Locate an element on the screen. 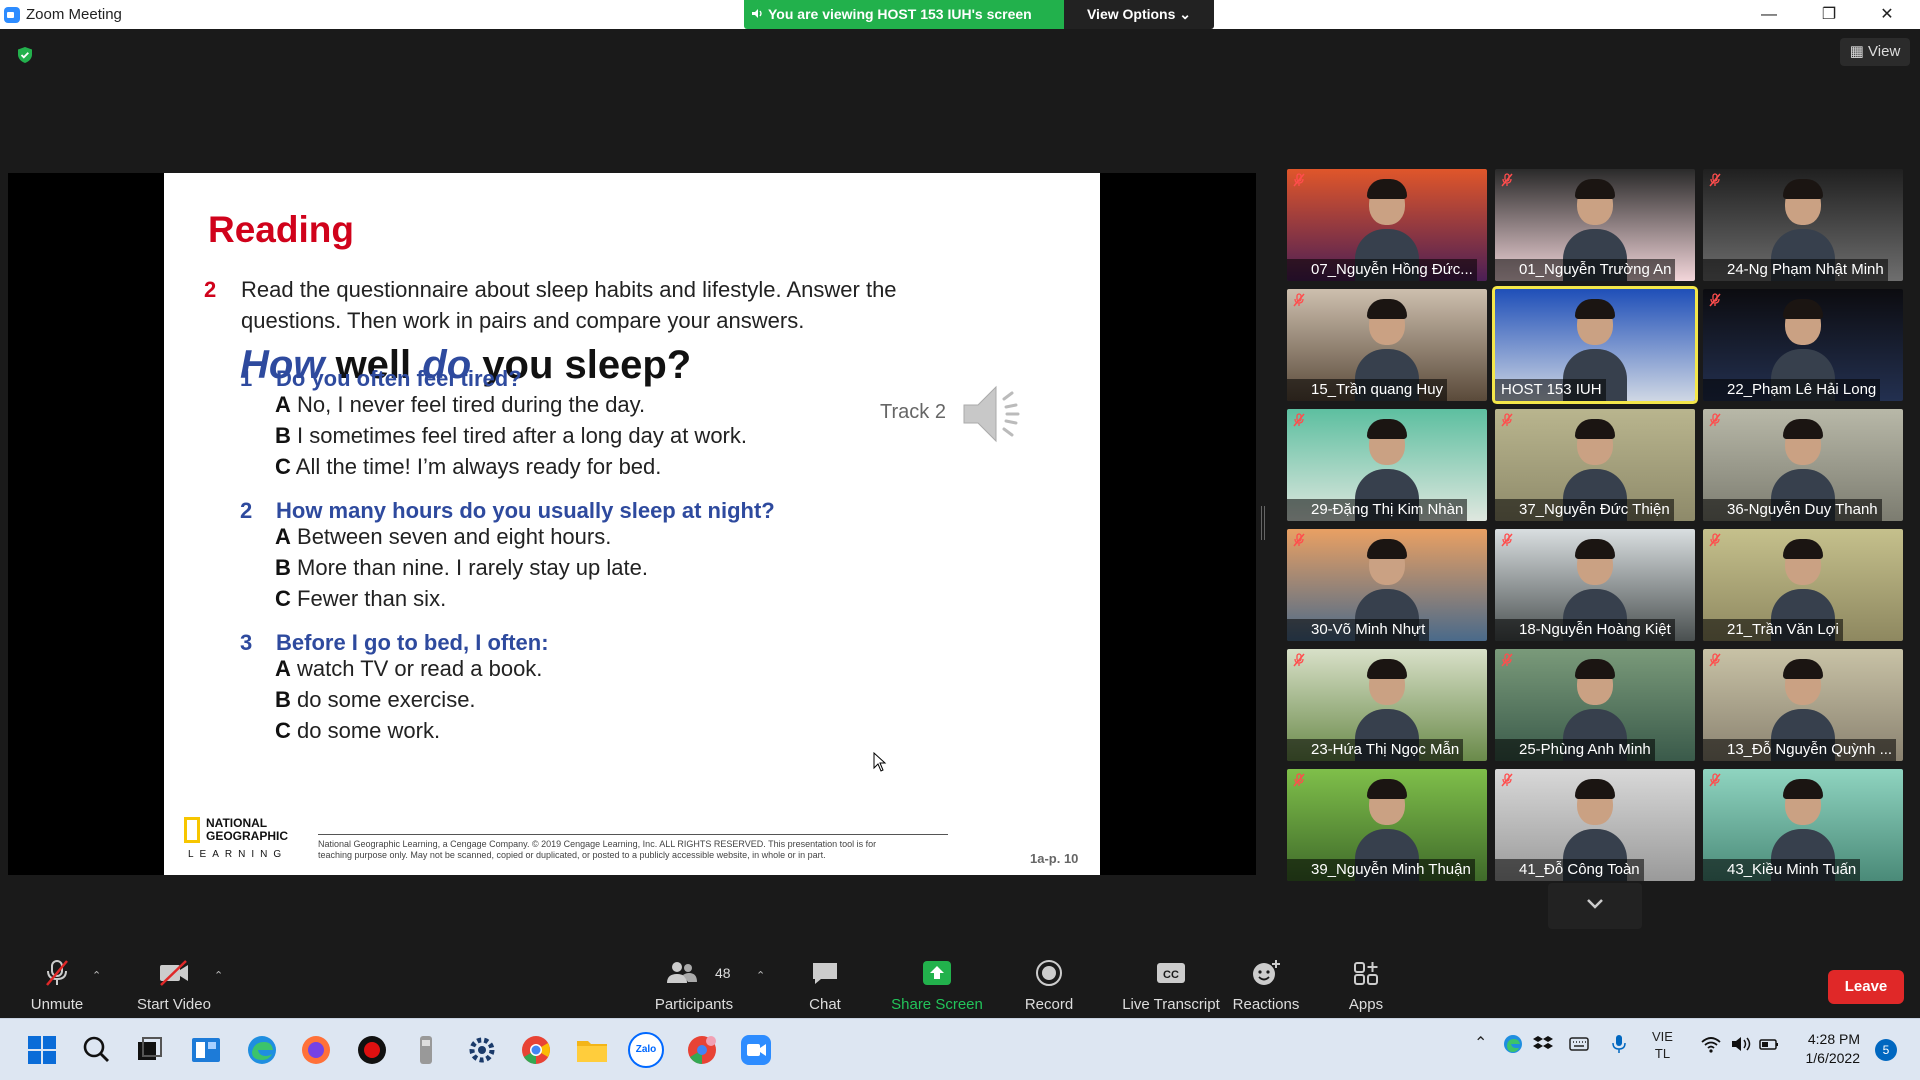 This screenshot has height=1080, width=1920. participant-tile: 29-Đặng Thị Kim Nhàn is located at coordinates (1387, 465).